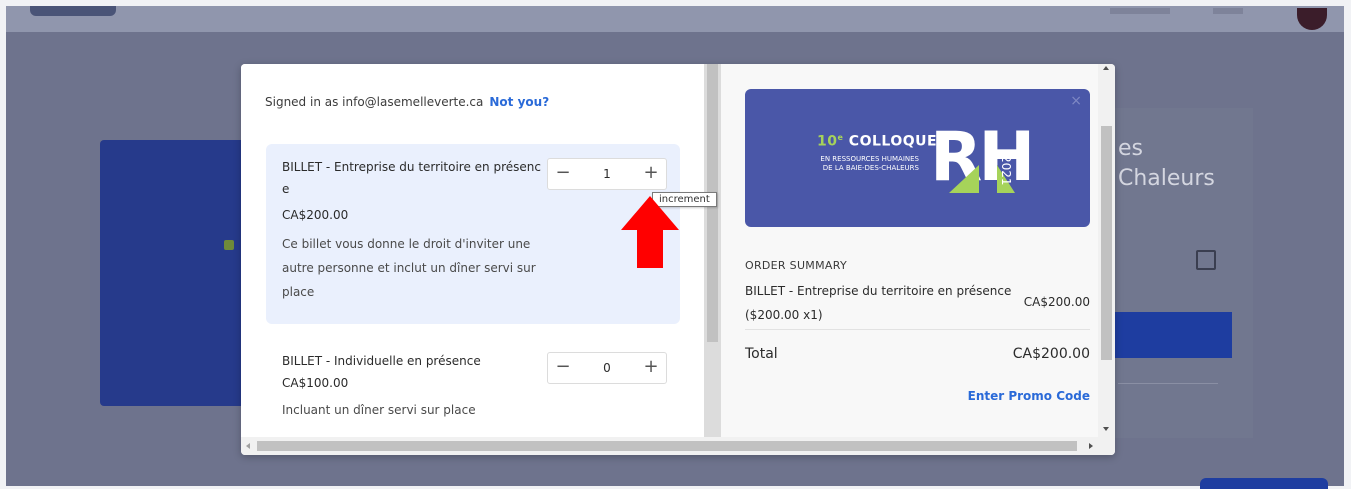 This screenshot has height=489, width=1351. I want to click on background-event-card: es Chaleurs, so click(1180, 273).